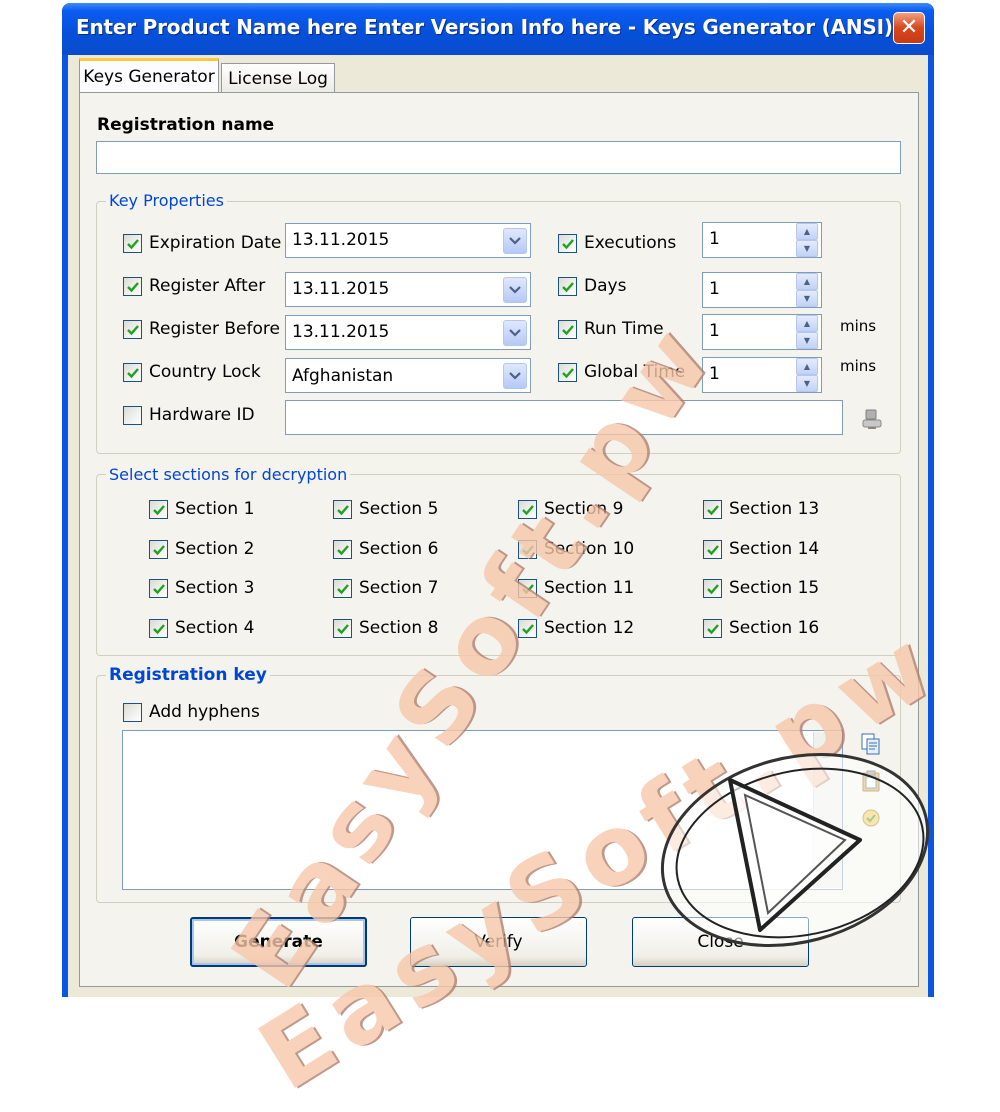 The height and width of the screenshot is (1112, 1000). Describe the element at coordinates (712, 509) in the screenshot. I see `section-13-checkbox` at that location.